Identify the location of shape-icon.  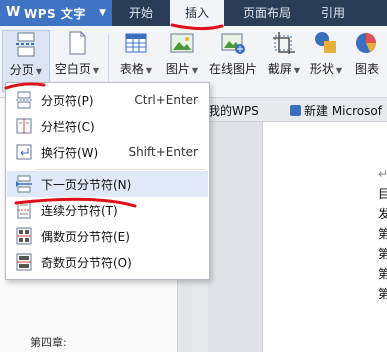
(326, 43).